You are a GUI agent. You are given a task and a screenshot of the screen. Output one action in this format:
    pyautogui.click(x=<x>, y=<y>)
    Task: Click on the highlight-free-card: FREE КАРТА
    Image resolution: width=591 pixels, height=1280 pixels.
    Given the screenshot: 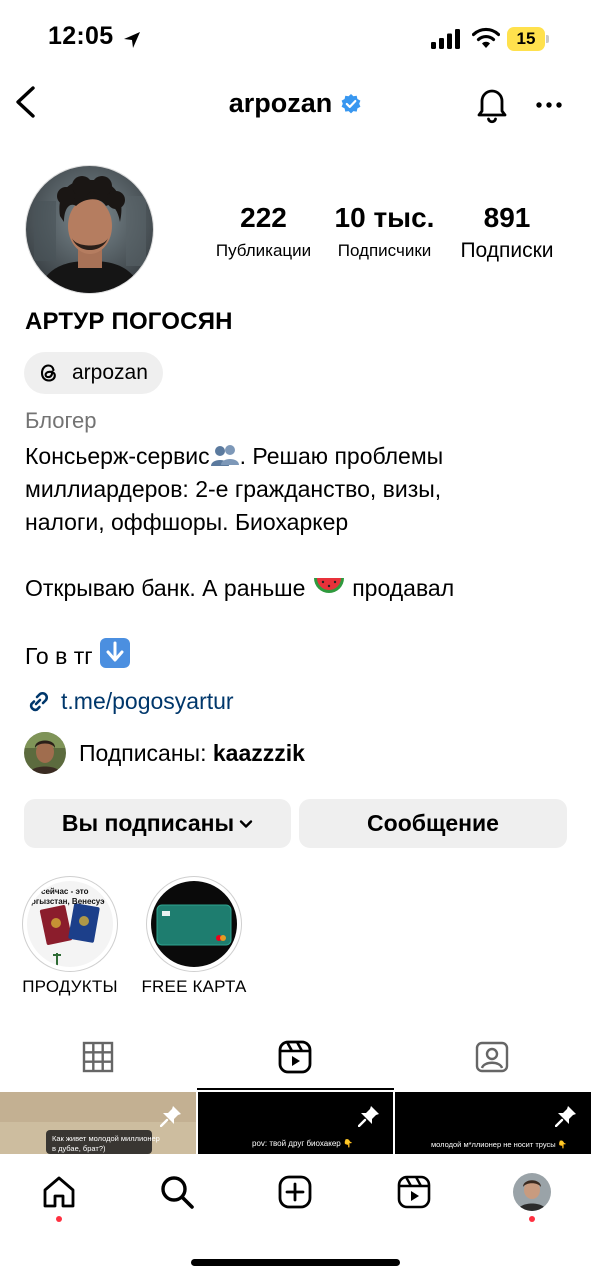 What is the action you would take?
    pyautogui.click(x=194, y=936)
    